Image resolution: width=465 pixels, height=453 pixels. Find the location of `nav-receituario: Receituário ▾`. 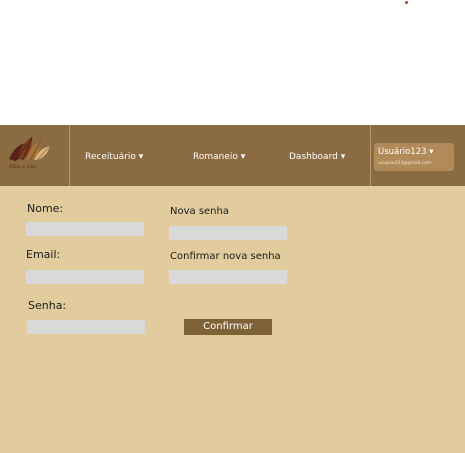

nav-receituario: Receituário ▾ is located at coordinates (114, 157).